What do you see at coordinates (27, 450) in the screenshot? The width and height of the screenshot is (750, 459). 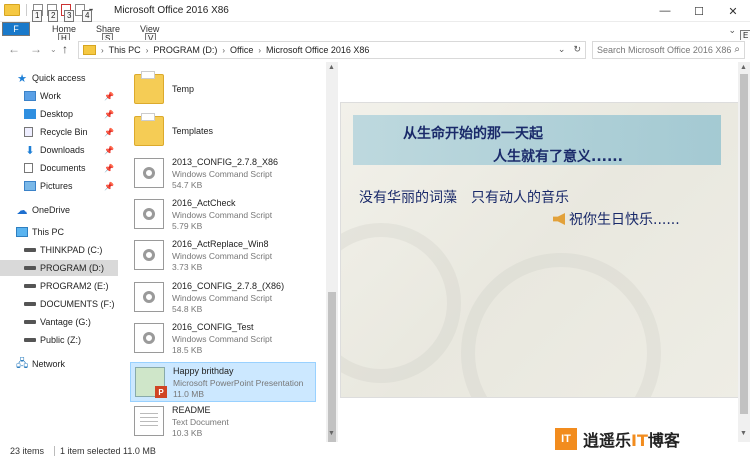 I see `item-count: 23 items` at bounding box center [27, 450].